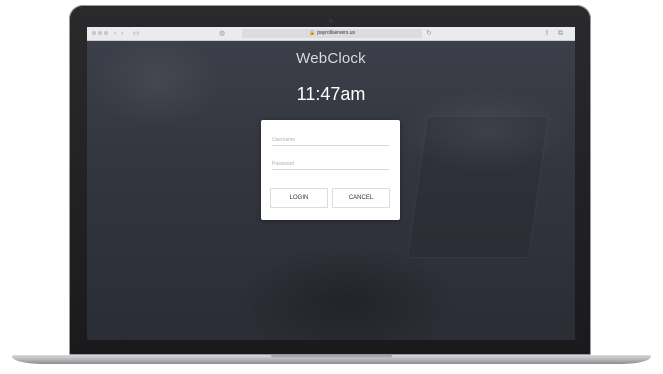  I want to click on address-bar: 🔒 payrollservers.us, so click(332, 33).